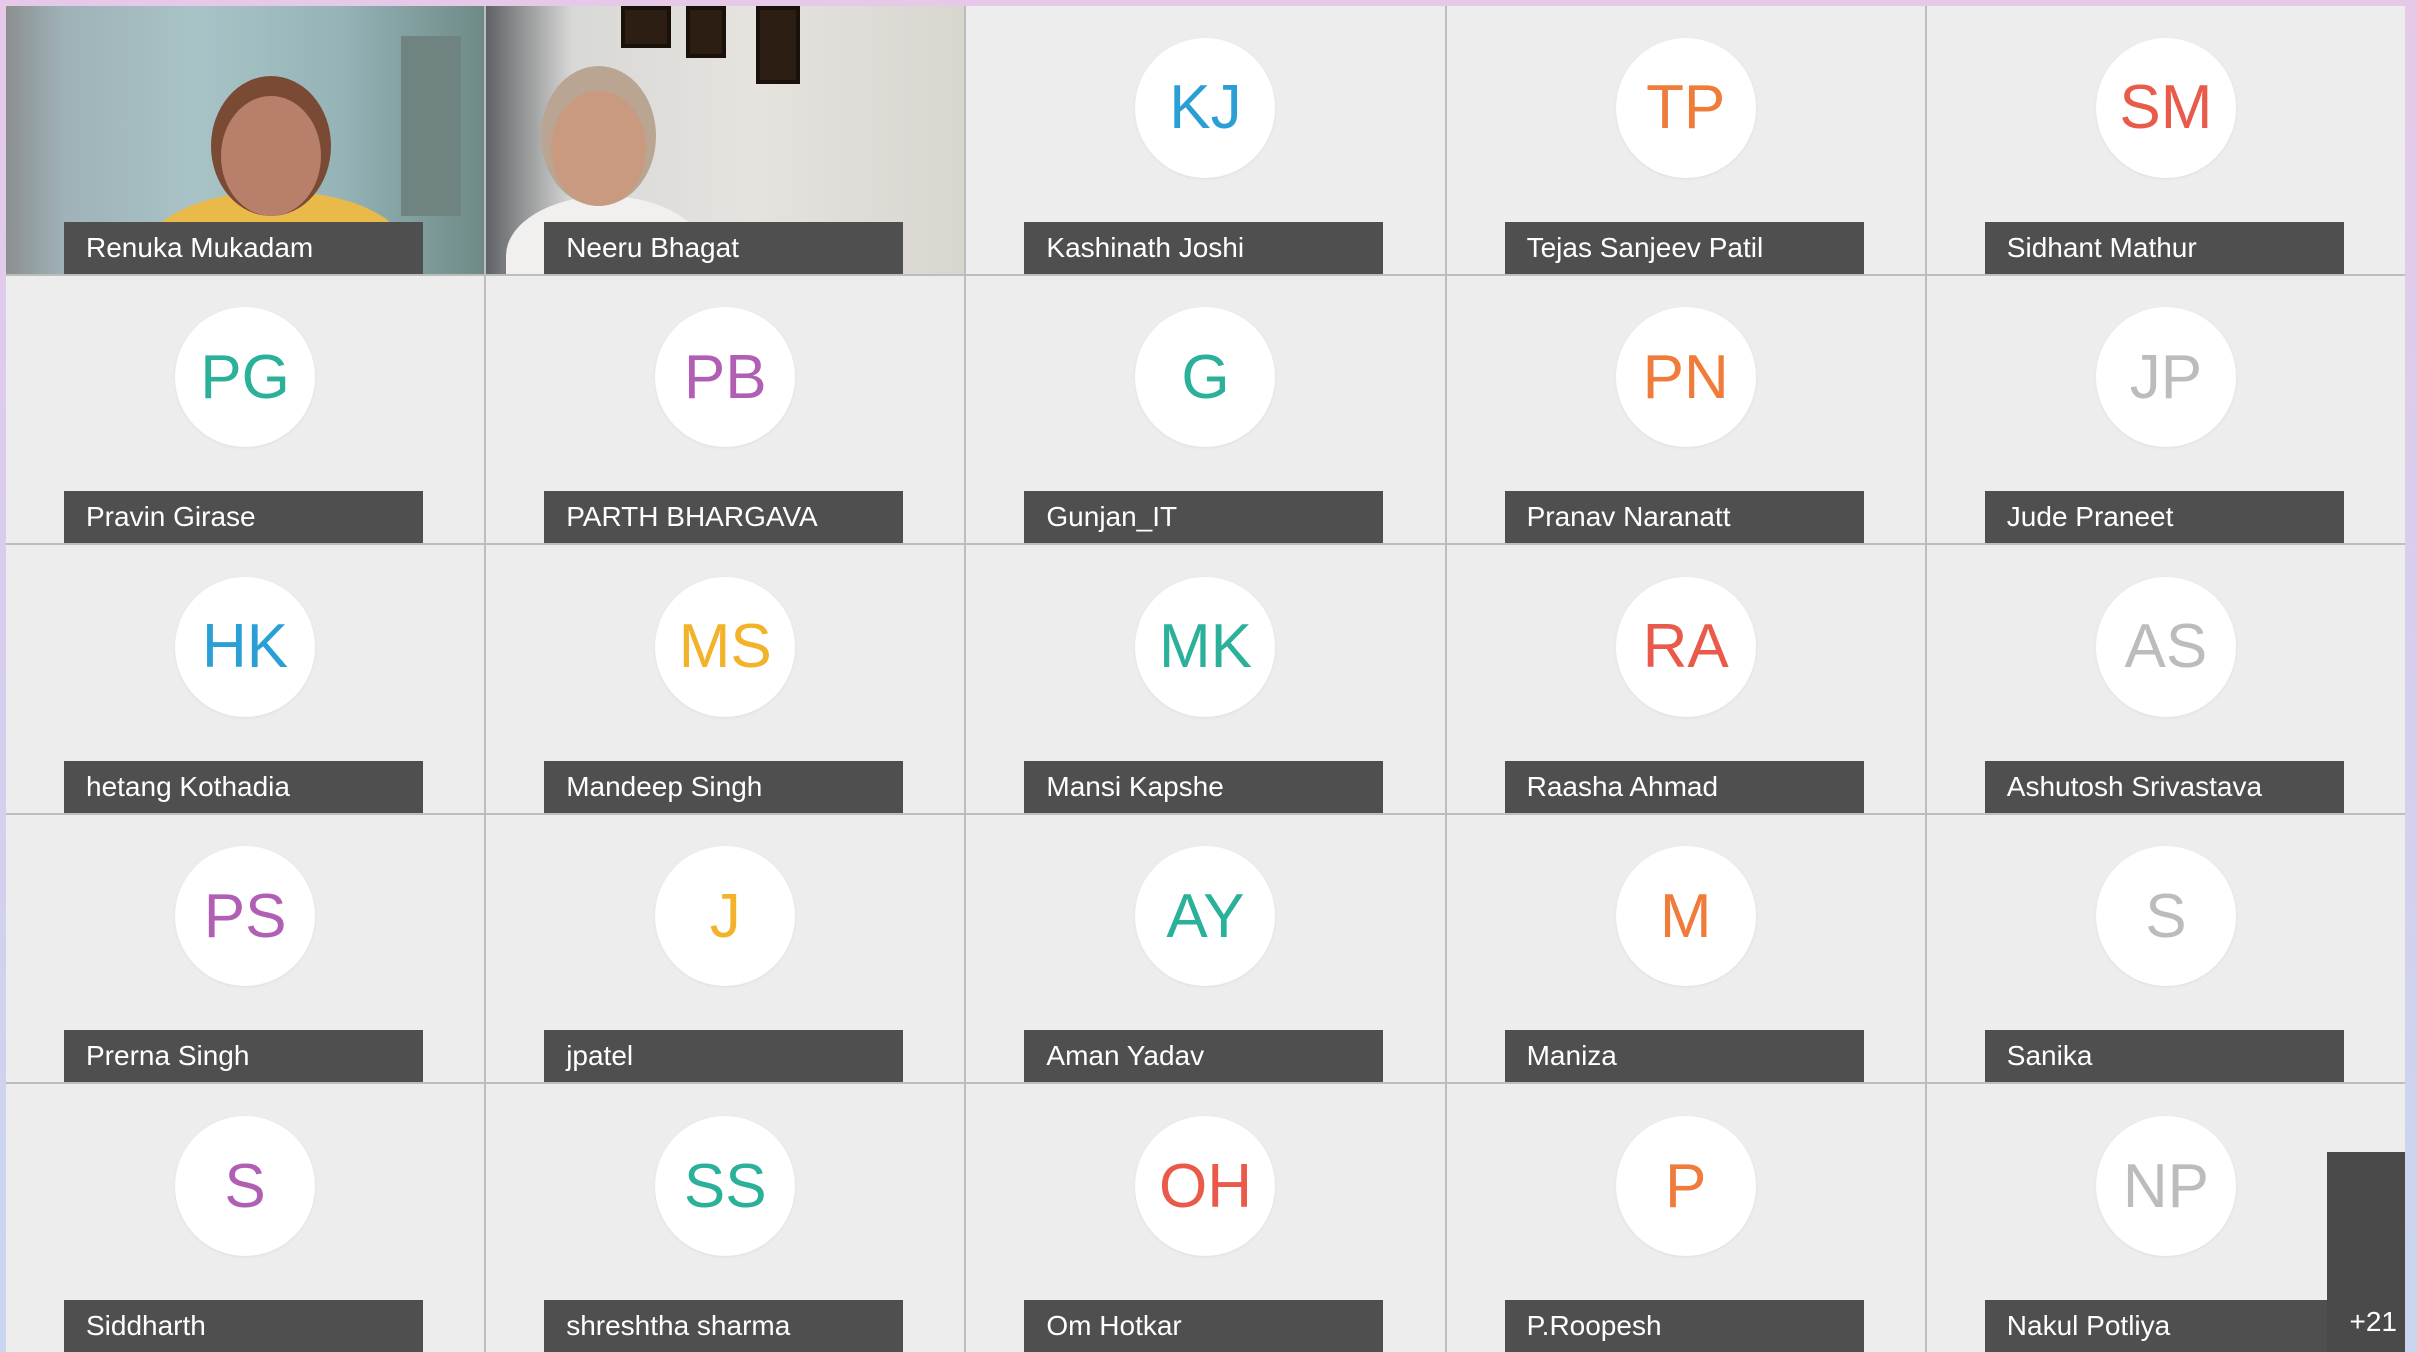  What do you see at coordinates (245, 377) in the screenshot?
I see `avatar: PG` at bounding box center [245, 377].